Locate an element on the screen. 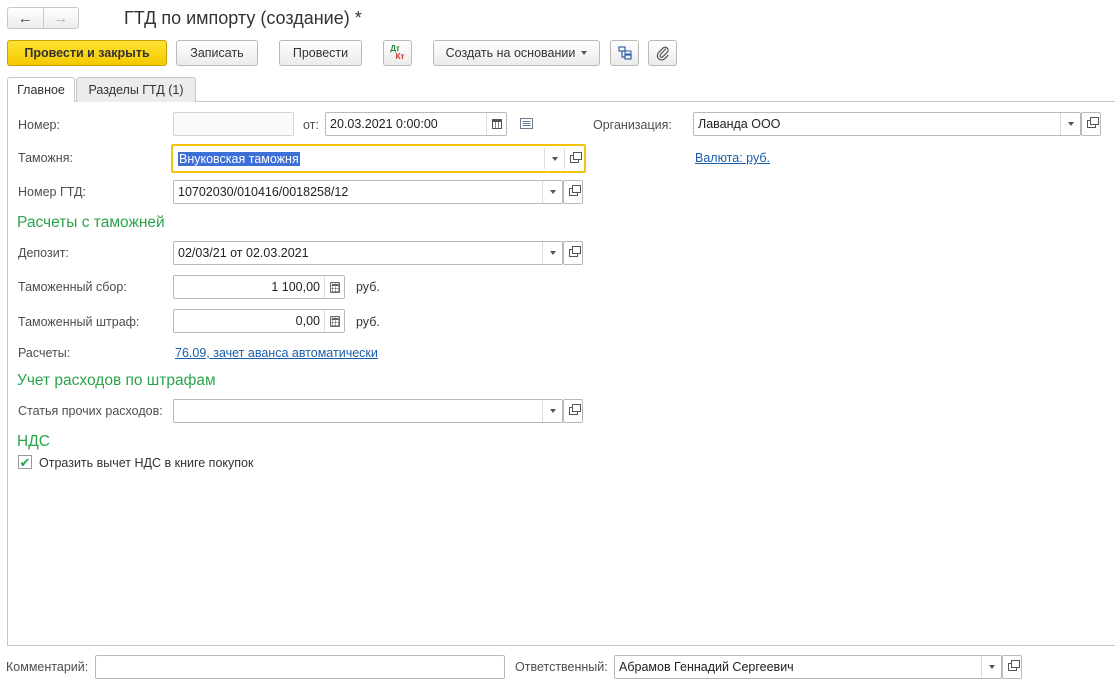 The image size is (1115, 688). customs-input: Внуковская таможня is located at coordinates (378, 158).